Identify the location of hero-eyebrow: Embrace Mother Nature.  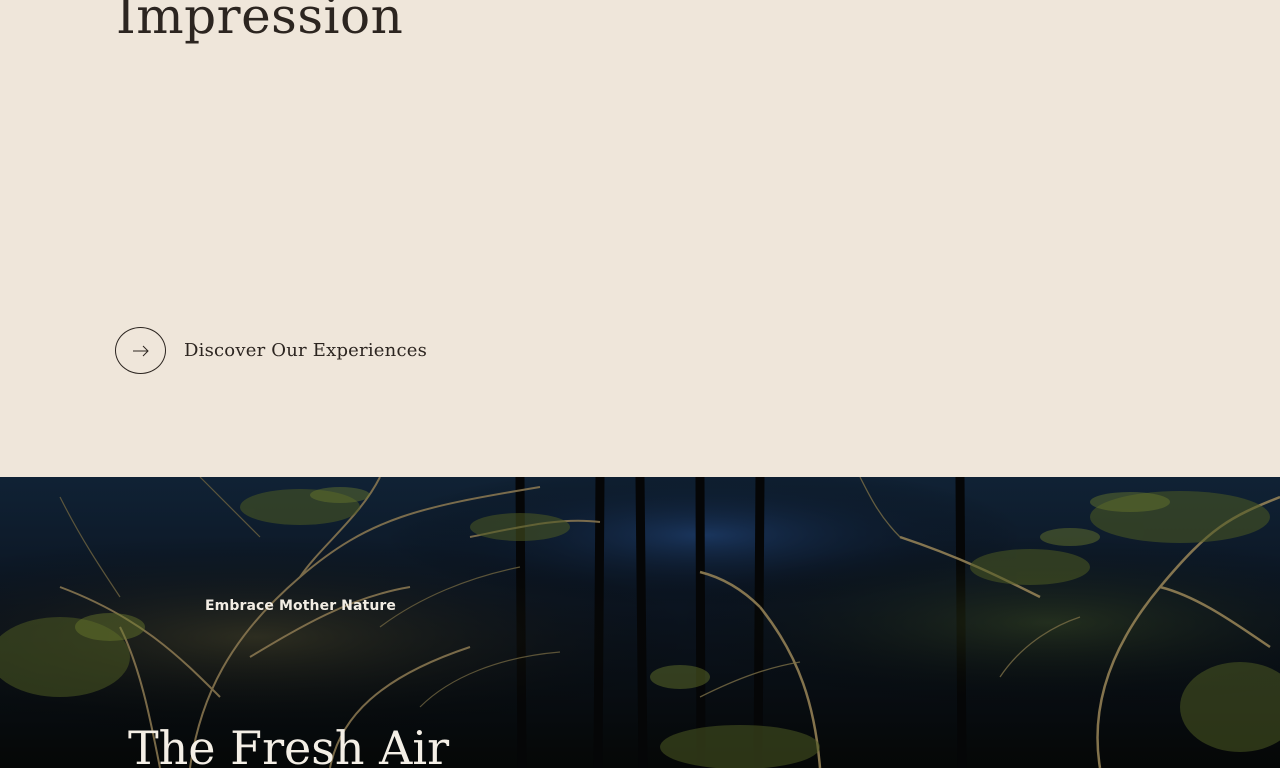
(300, 606).